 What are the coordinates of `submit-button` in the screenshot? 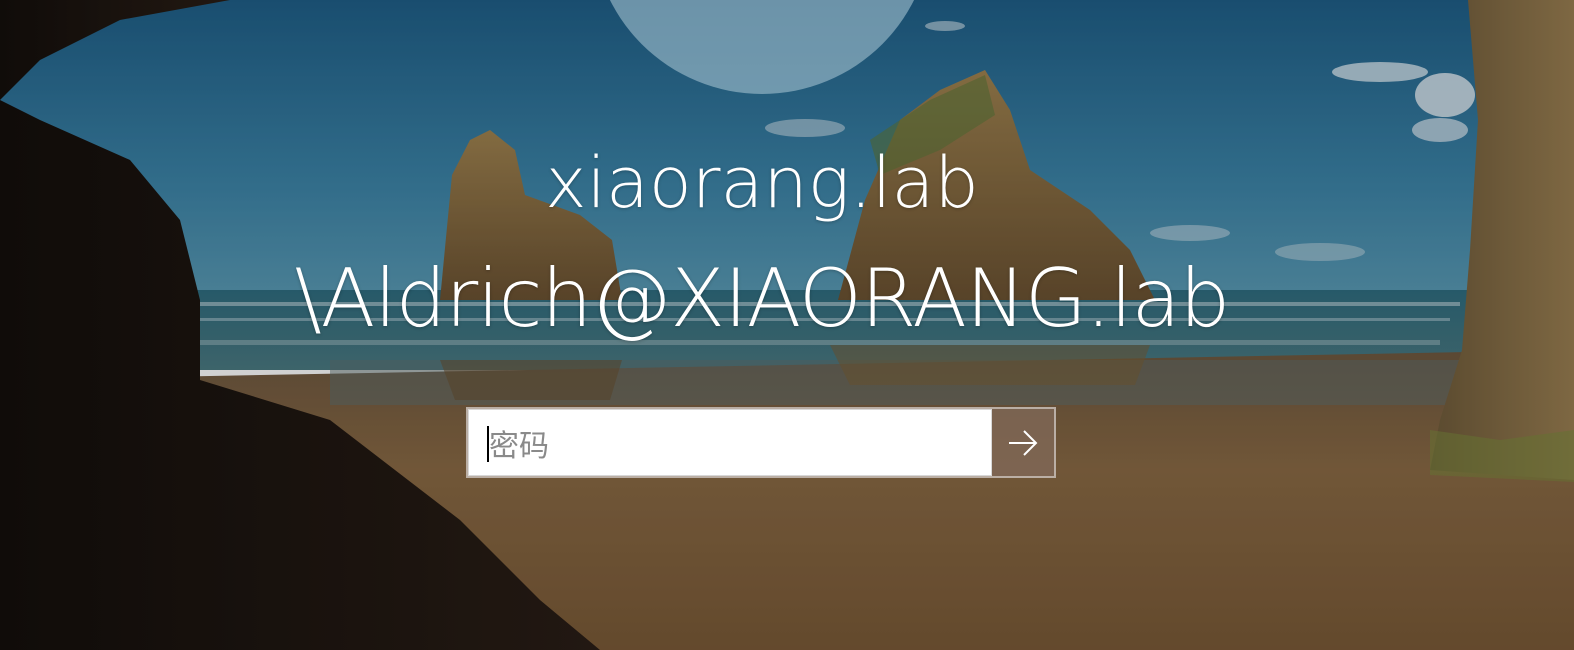 It's located at (1023, 442).